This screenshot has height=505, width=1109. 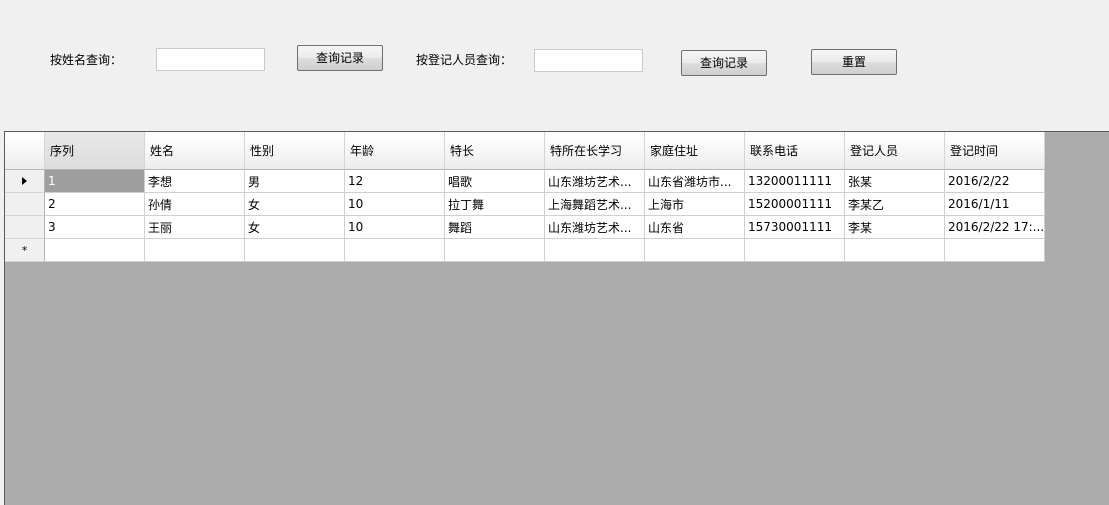 I want to click on registrar-search-input, so click(x=588, y=60).